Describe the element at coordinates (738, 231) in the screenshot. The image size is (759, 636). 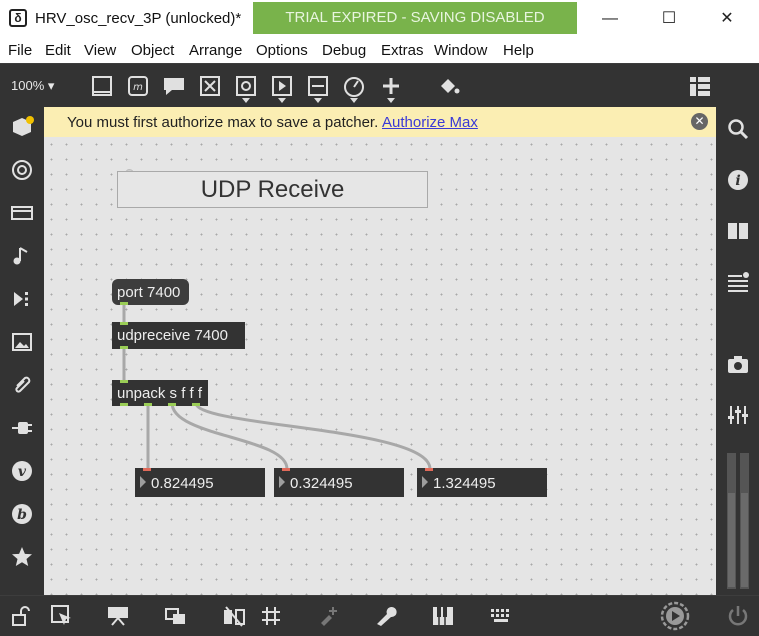
I see `book-icon` at that location.